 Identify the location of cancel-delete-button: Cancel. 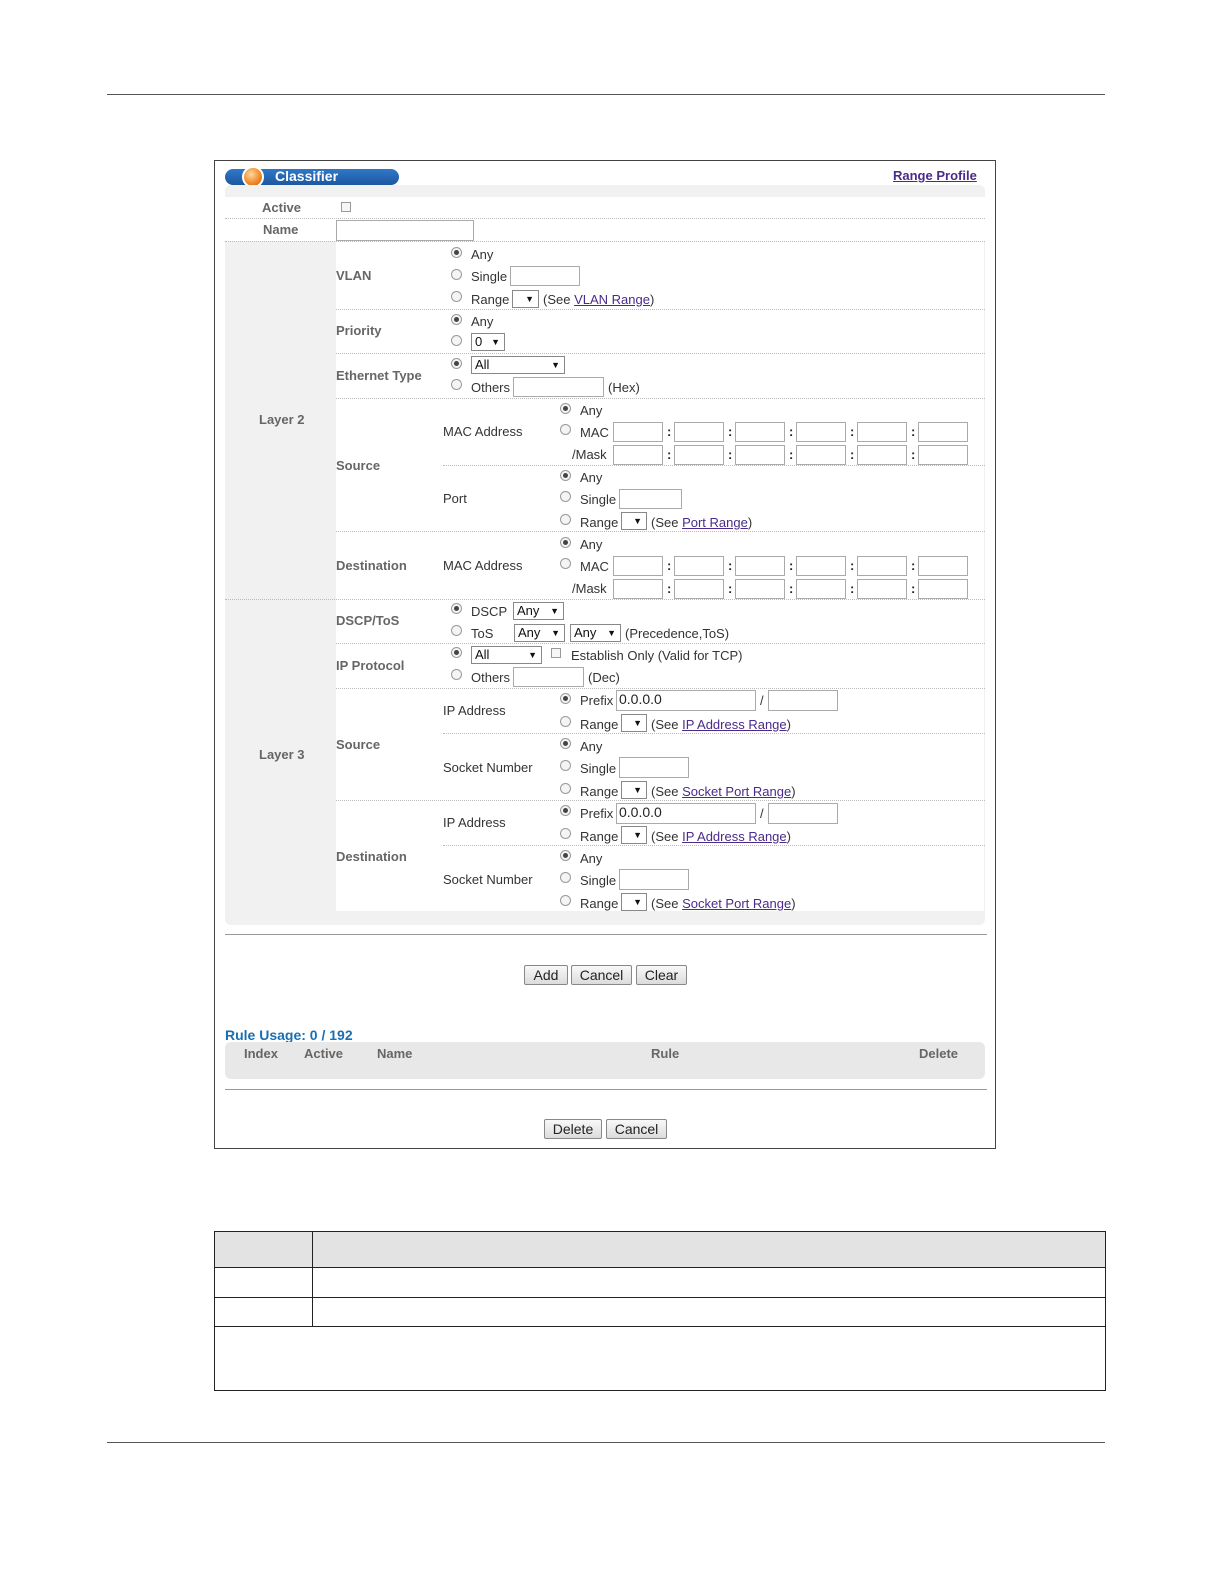
(636, 1129).